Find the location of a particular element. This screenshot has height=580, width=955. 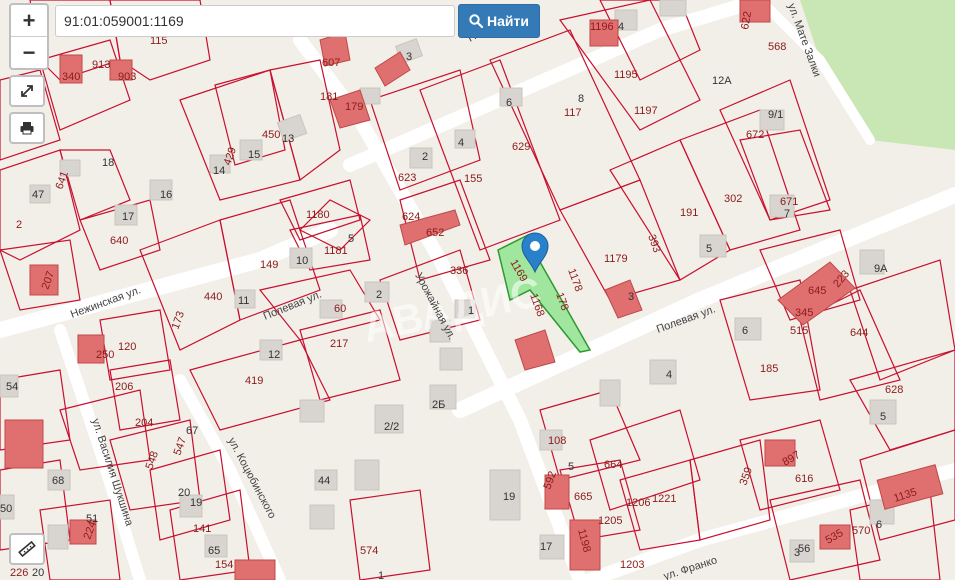

parcel-label: 671 is located at coordinates (789, 202).